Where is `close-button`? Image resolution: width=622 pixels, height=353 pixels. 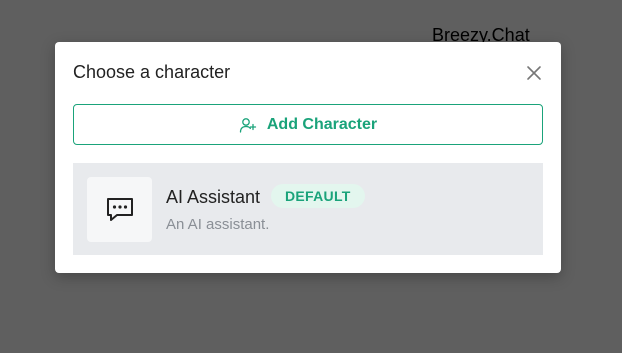
close-button is located at coordinates (534, 73).